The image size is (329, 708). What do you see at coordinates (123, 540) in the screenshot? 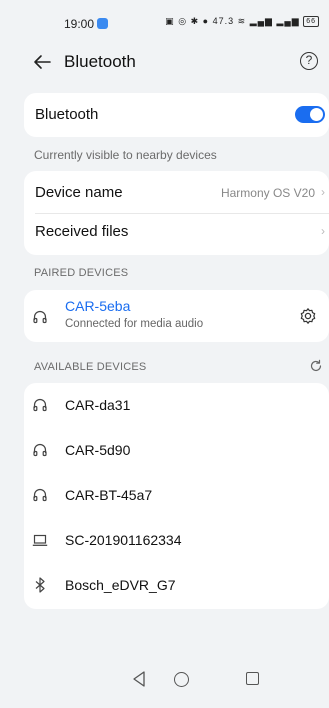
I see `available-device-name: SC-201901162334` at bounding box center [123, 540].